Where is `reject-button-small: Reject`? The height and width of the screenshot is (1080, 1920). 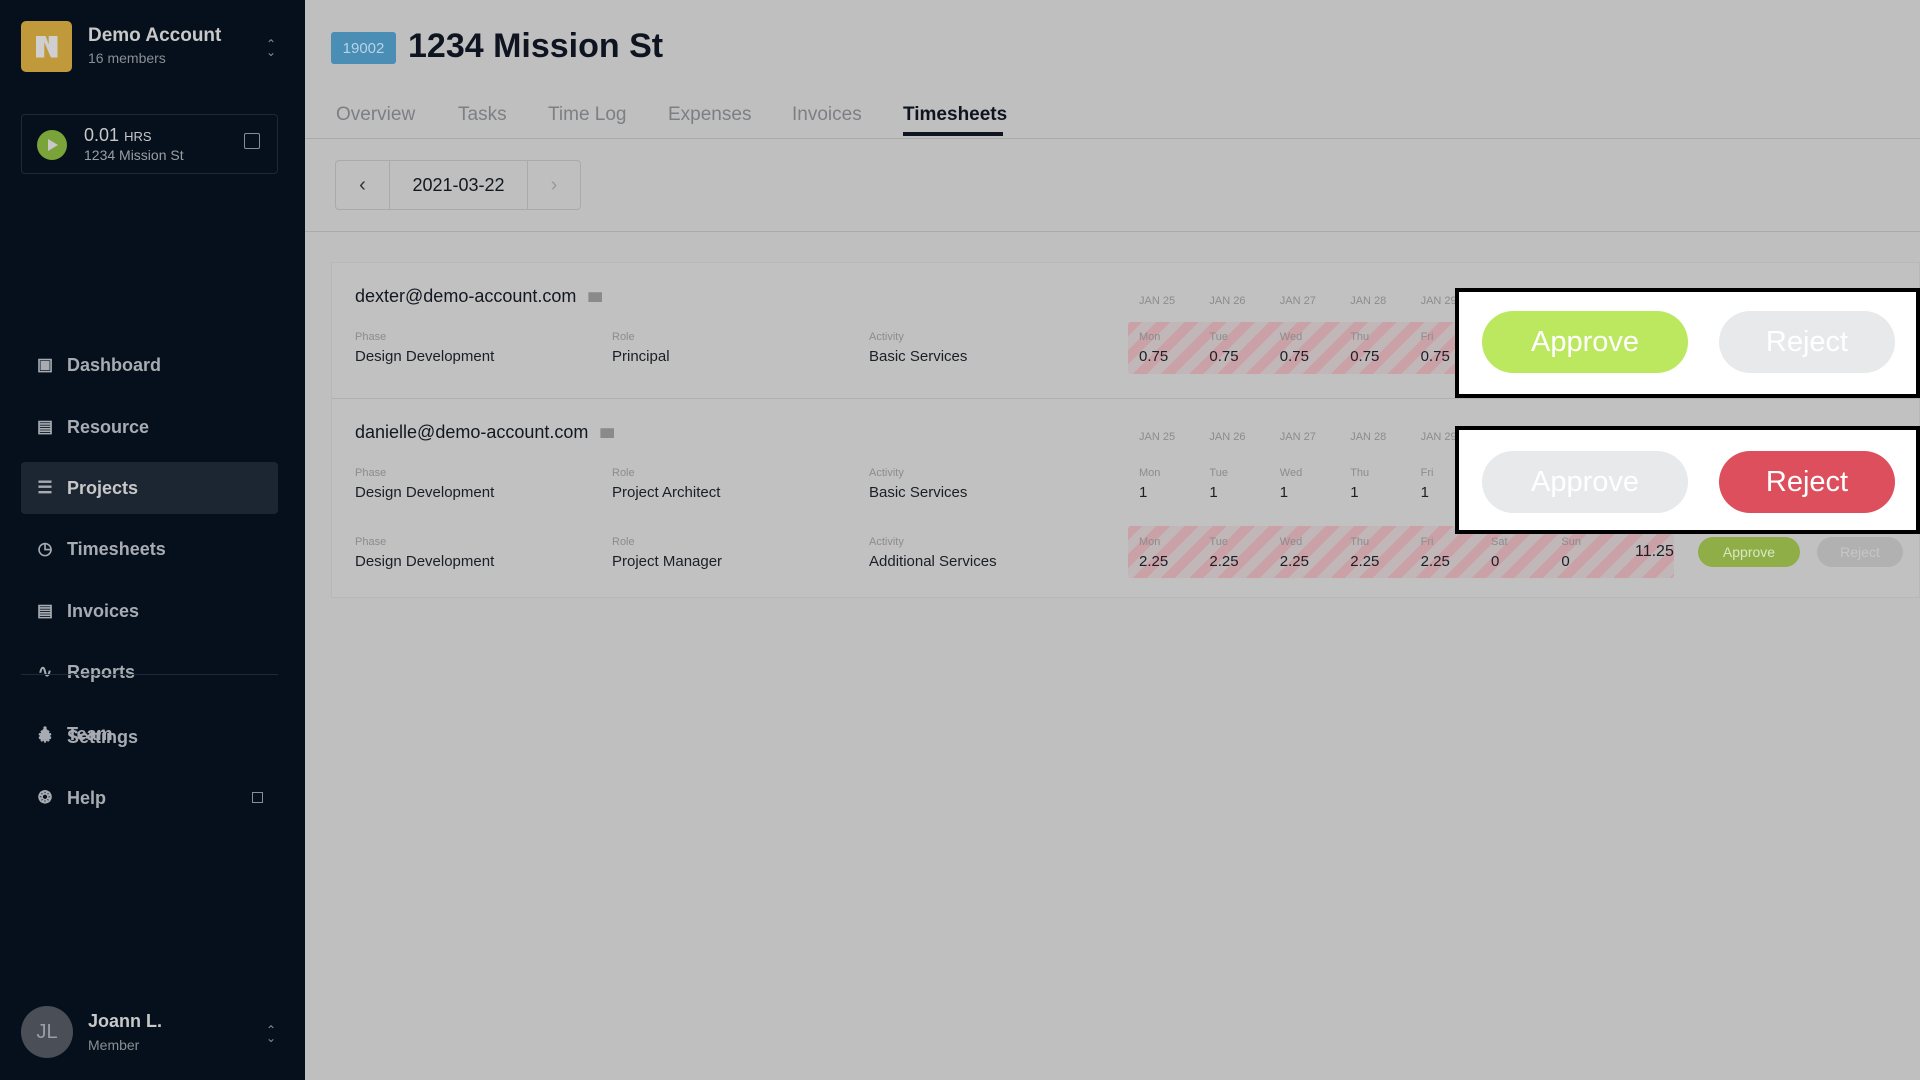
reject-button-small: Reject is located at coordinates (1860, 552).